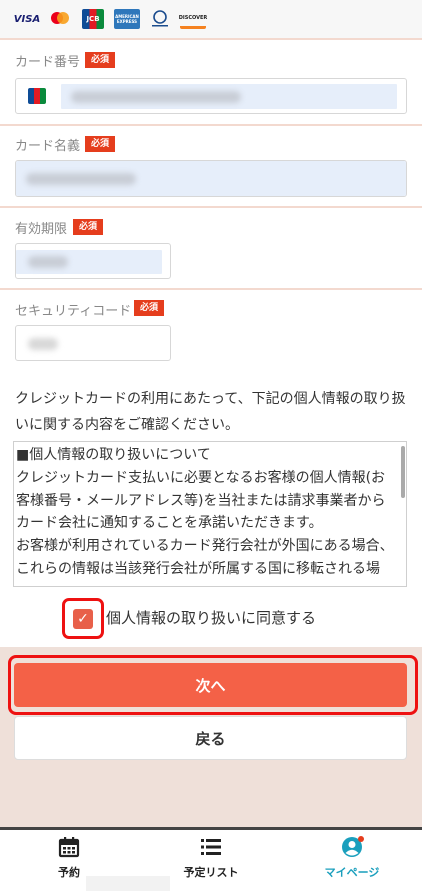  What do you see at coordinates (93, 343) in the screenshot?
I see `security-code-input` at bounding box center [93, 343].